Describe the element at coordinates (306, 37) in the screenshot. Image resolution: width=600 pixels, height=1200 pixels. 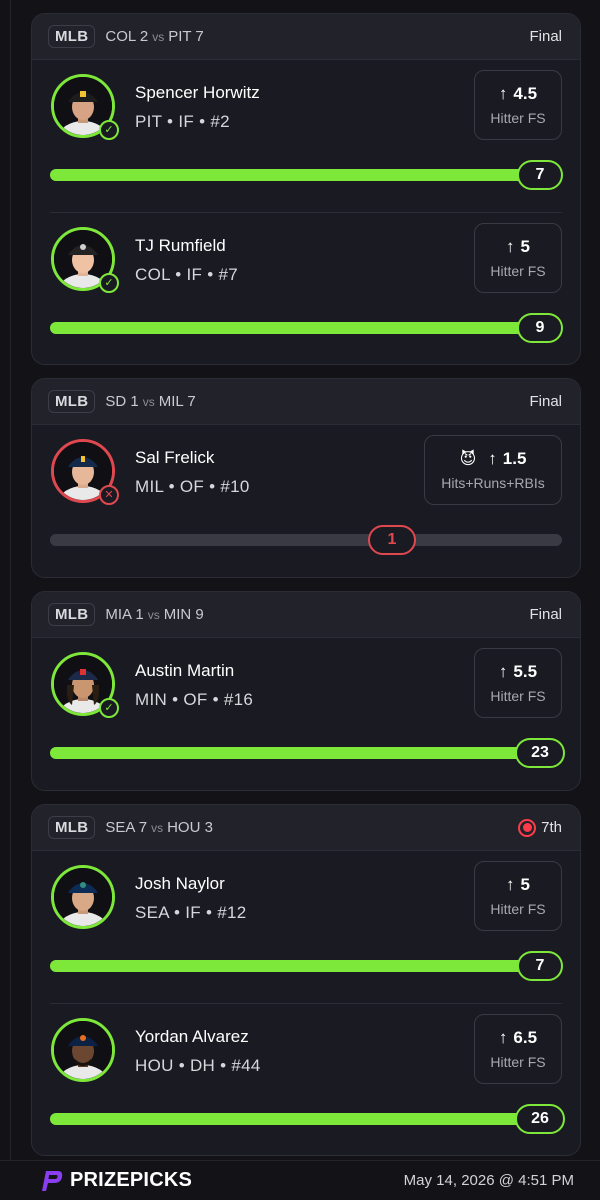
I see `game-header: MLB COL 2 vs PIT 7 Final` at that location.